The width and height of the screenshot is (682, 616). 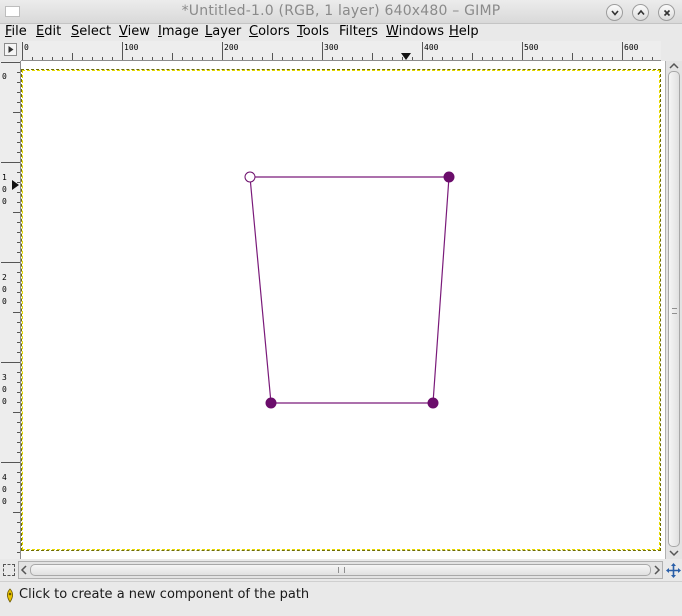 I want to click on menu-windows: Windows, so click(x=415, y=31).